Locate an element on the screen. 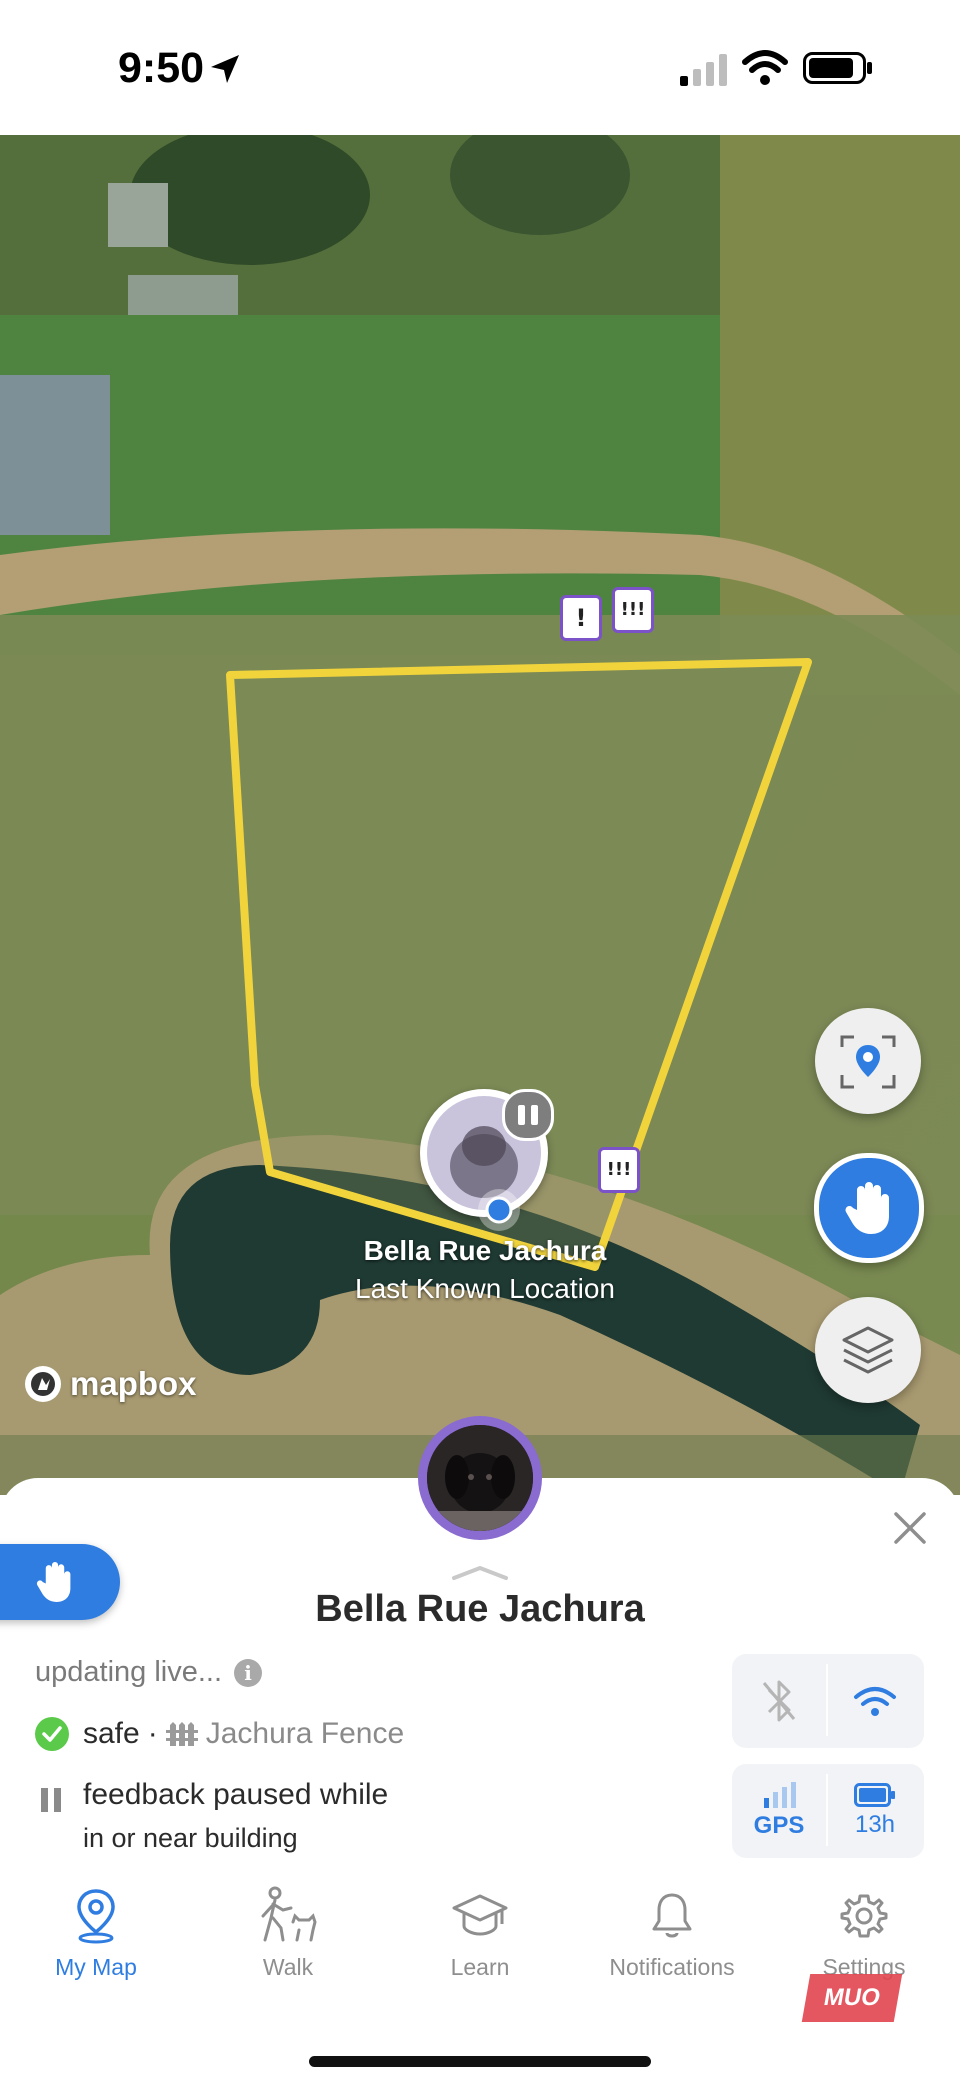 Image resolution: width=960 pixels, height=2086 pixels. tab-label: Notifications is located at coordinates (672, 1967).